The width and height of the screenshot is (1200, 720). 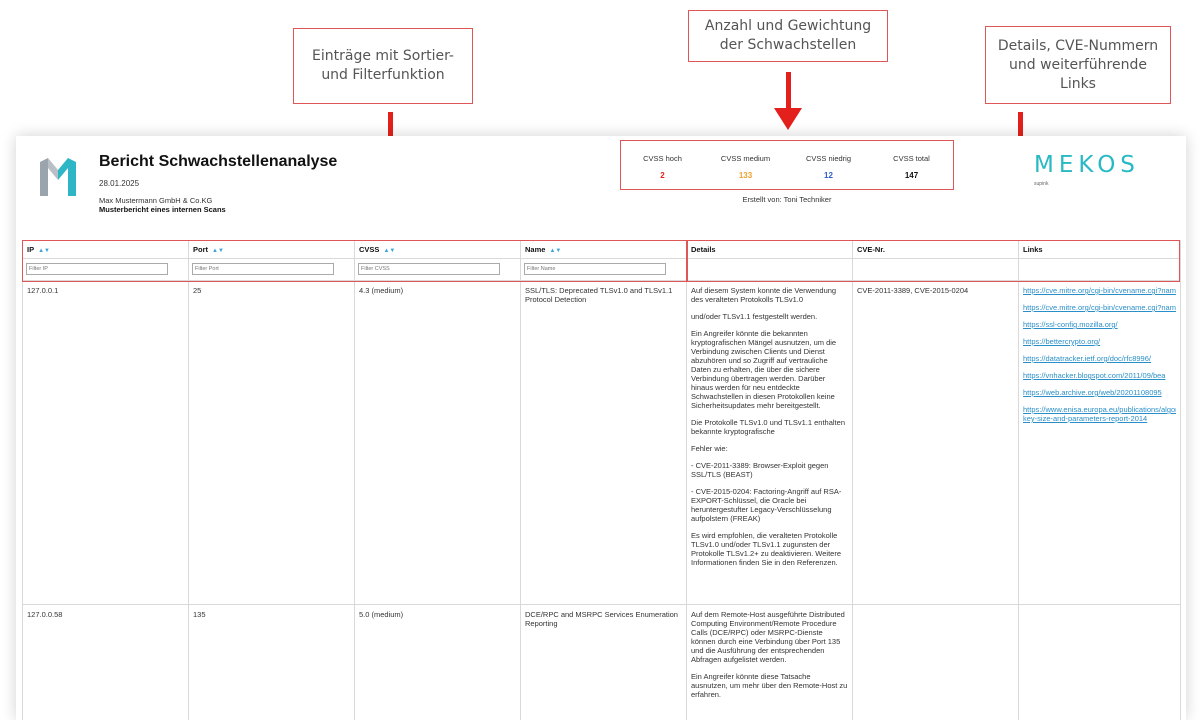 I want to click on header-label: CVE-Nr., so click(x=871, y=249).